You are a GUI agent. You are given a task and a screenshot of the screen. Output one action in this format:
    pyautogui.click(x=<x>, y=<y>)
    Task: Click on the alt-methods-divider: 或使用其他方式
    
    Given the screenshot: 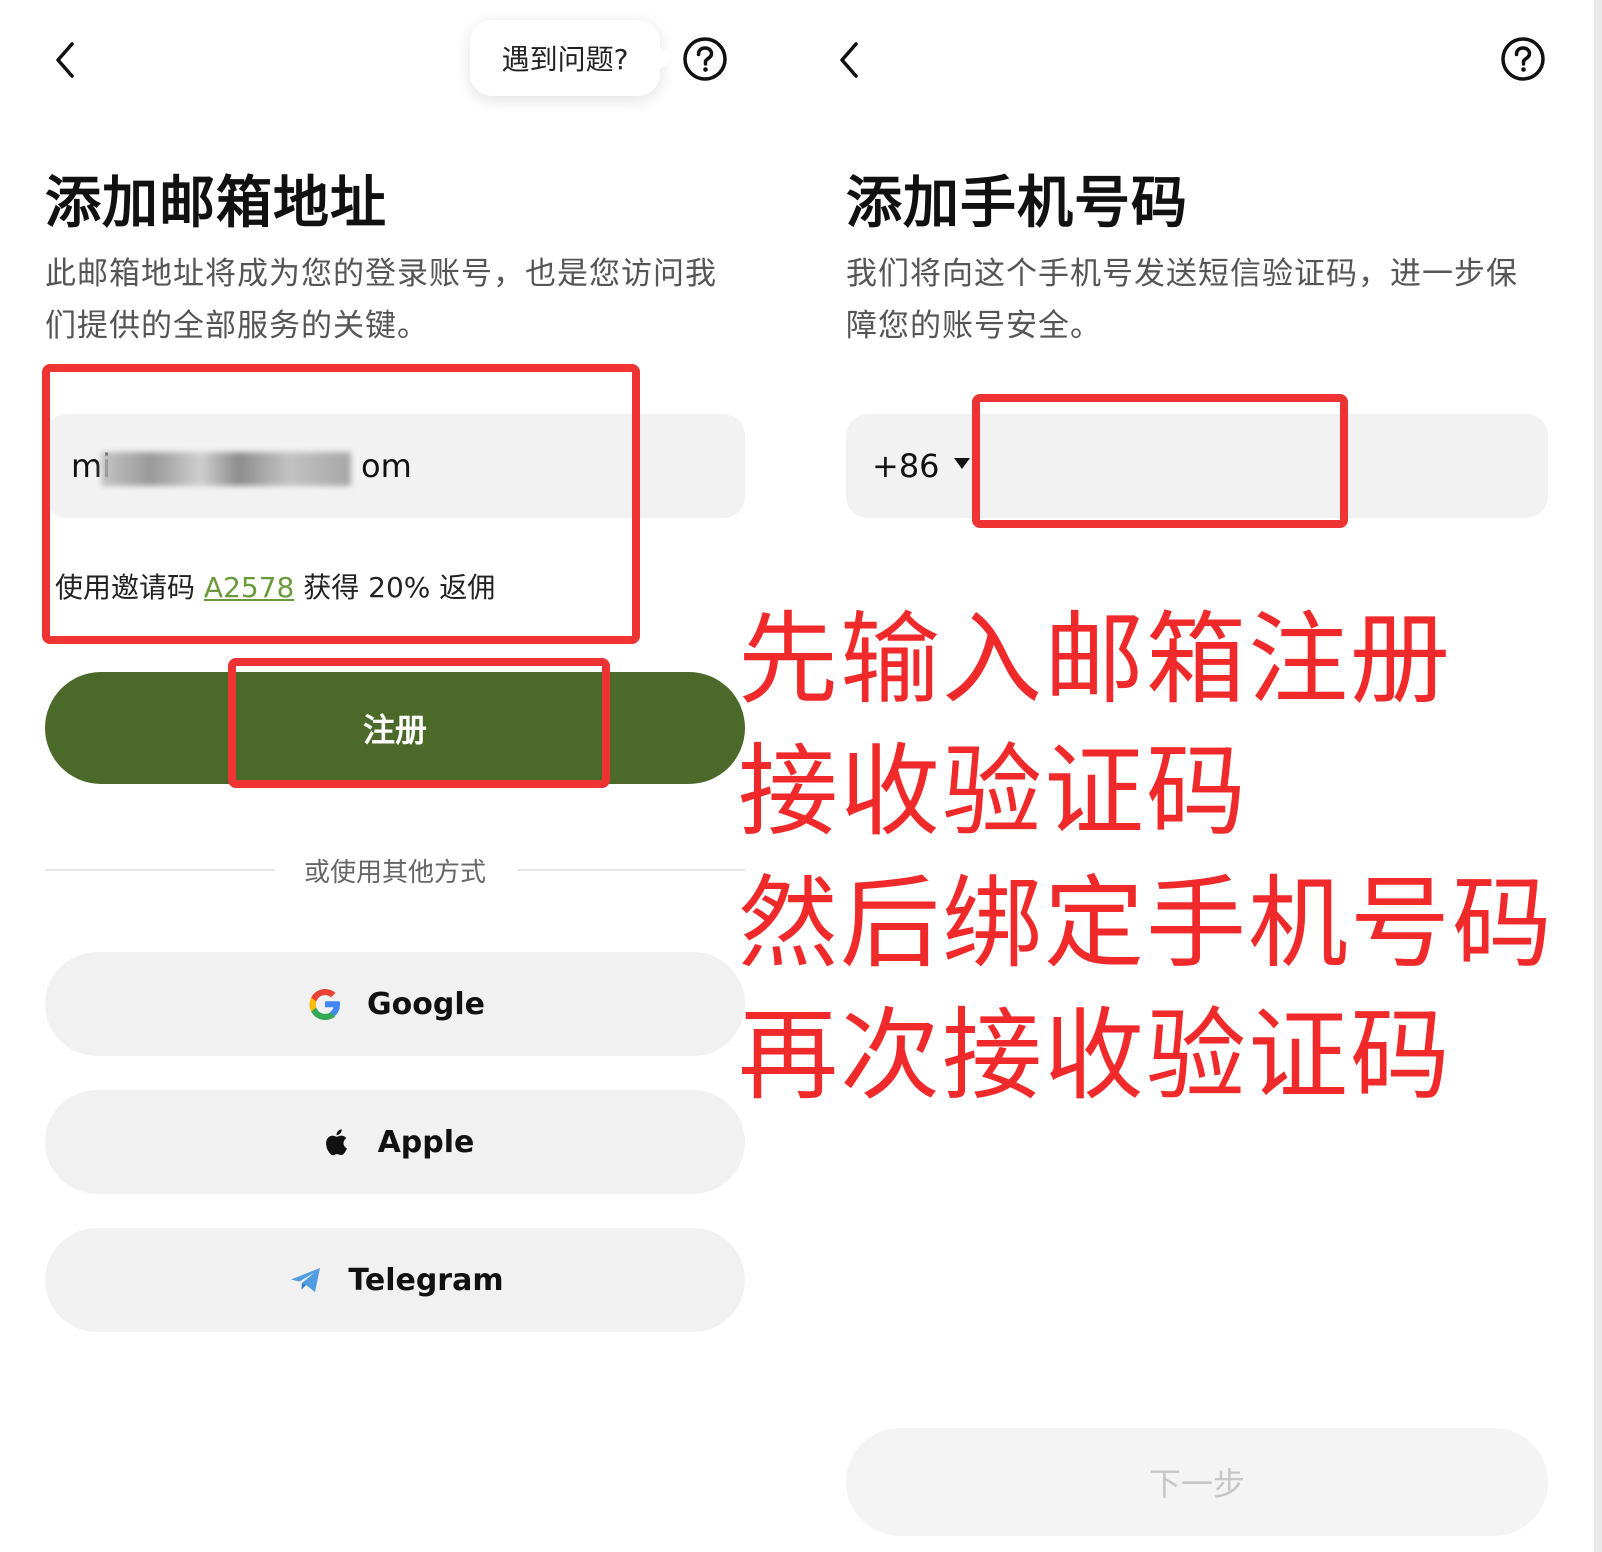 What is the action you would take?
    pyautogui.click(x=395, y=870)
    